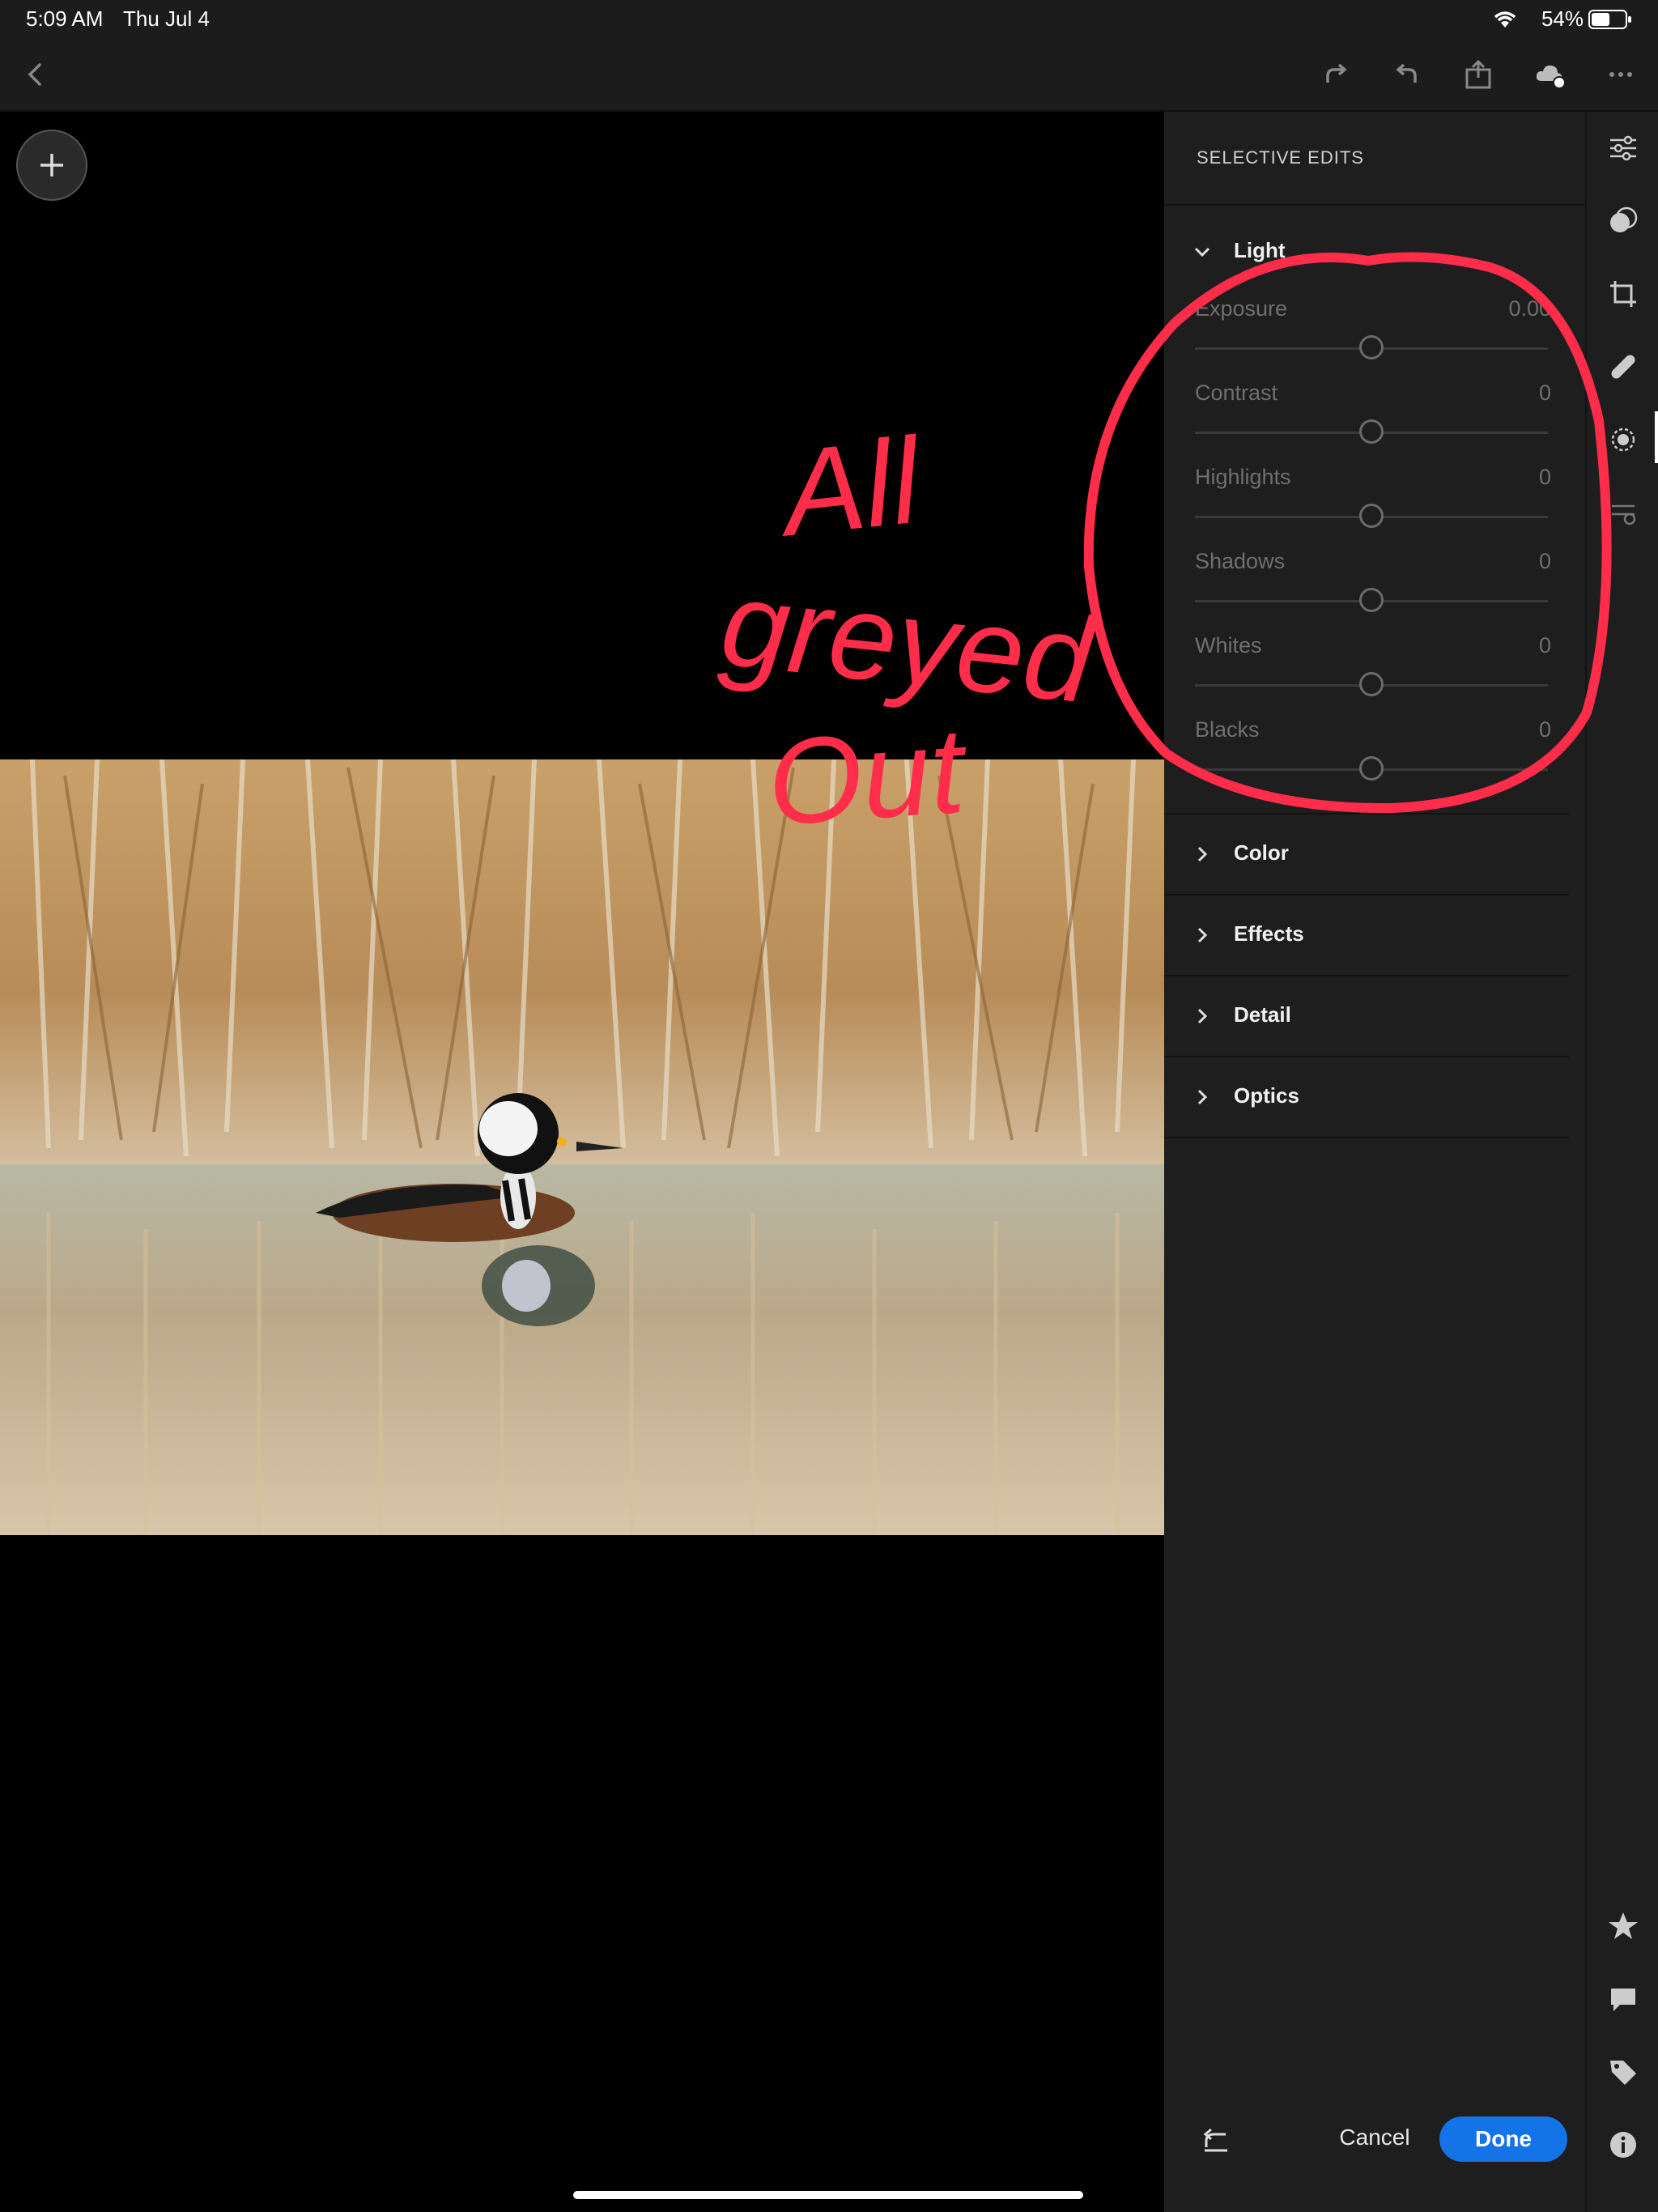 Image resolution: width=1658 pixels, height=2212 pixels. Describe the element at coordinates (1621, 1162) in the screenshot. I see `tool-rail` at that location.